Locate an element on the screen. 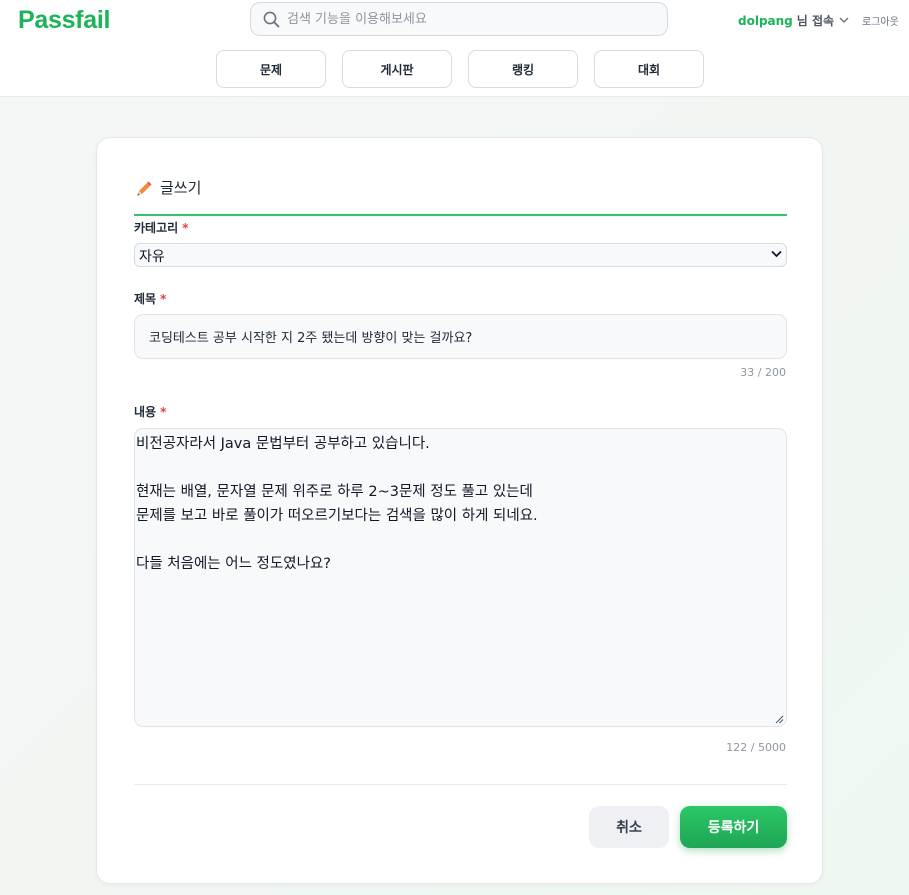  title-label: 제목 * is located at coordinates (150, 298).